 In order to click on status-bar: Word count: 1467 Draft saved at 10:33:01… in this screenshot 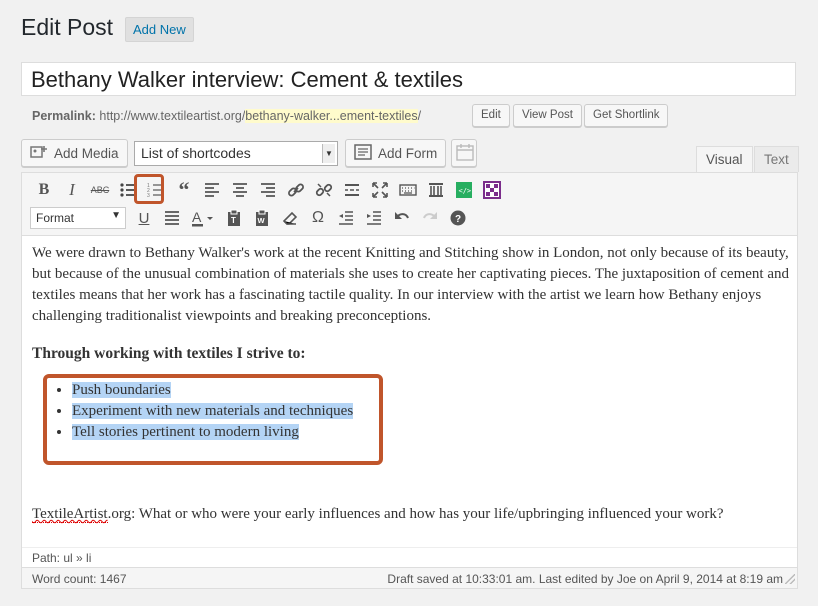, I will do `click(409, 577)`.